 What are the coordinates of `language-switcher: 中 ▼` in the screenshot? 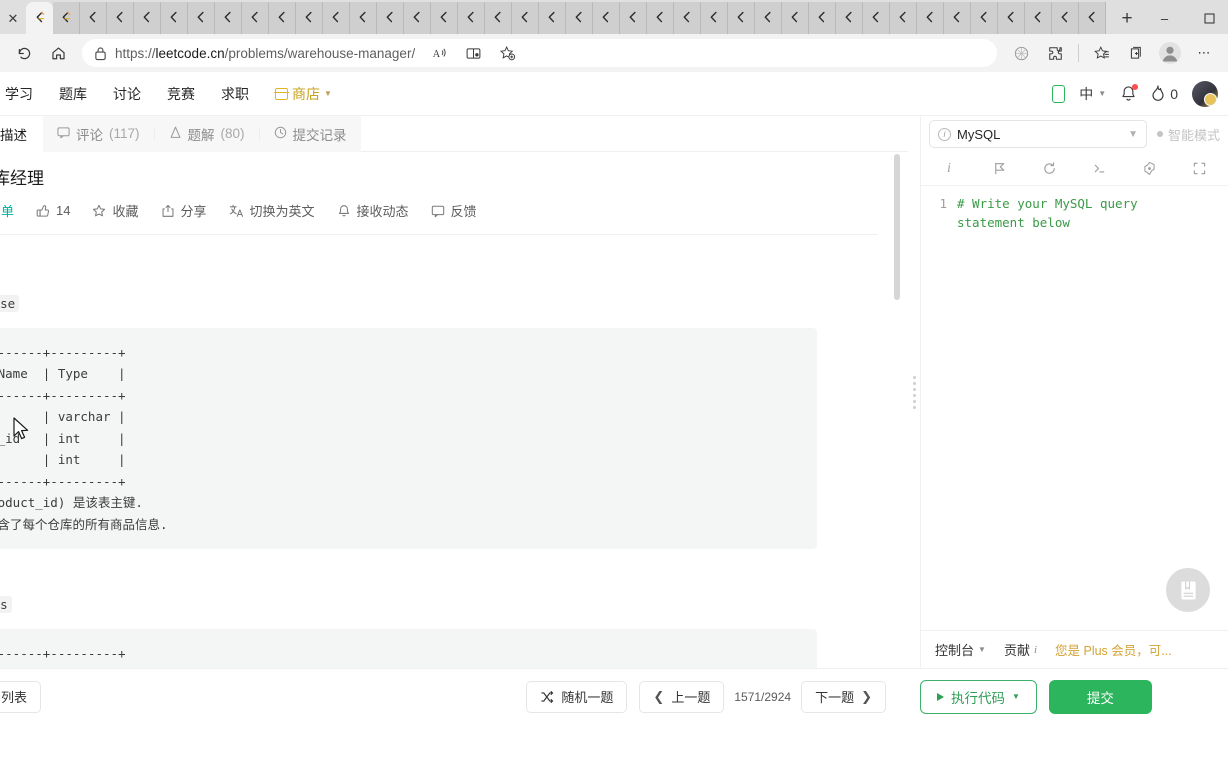 It's located at (1092, 94).